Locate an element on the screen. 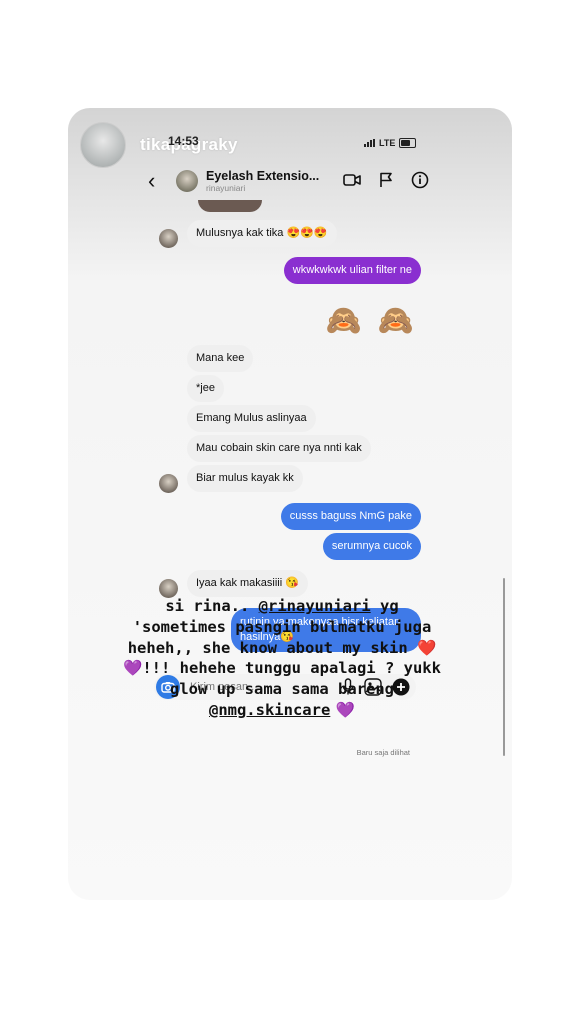  network-label: LTE is located at coordinates (387, 143).